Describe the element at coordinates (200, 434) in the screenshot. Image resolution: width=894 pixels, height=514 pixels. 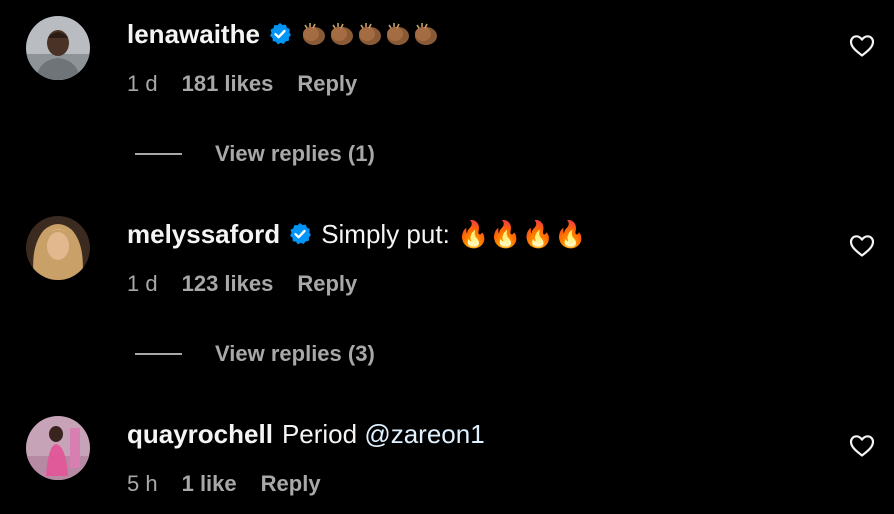
I see `comment-username: quayrochell` at that location.